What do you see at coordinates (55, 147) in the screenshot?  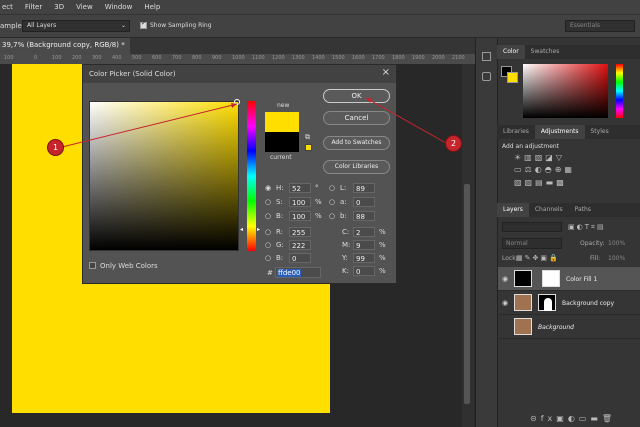 I see `callout-badge-1: 1` at bounding box center [55, 147].